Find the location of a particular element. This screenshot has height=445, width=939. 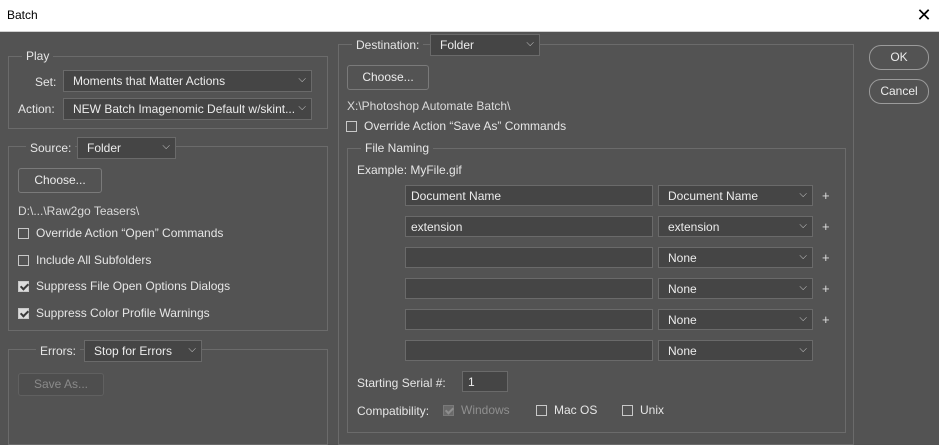

source-select: Folder ⌵ is located at coordinates (126, 148).